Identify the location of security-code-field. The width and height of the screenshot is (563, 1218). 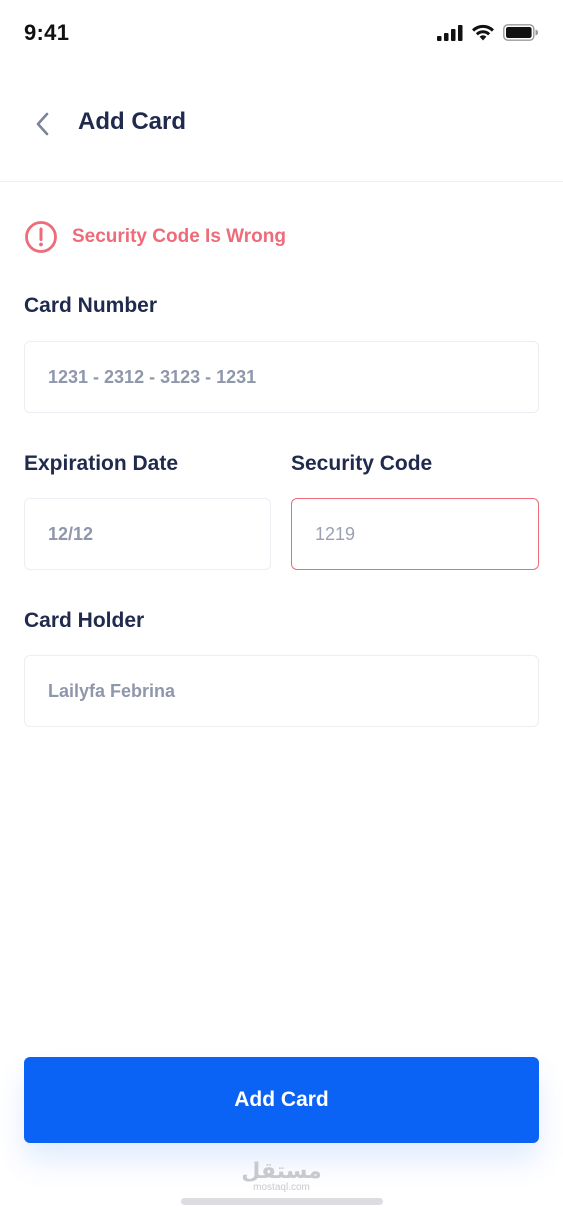
(415, 534).